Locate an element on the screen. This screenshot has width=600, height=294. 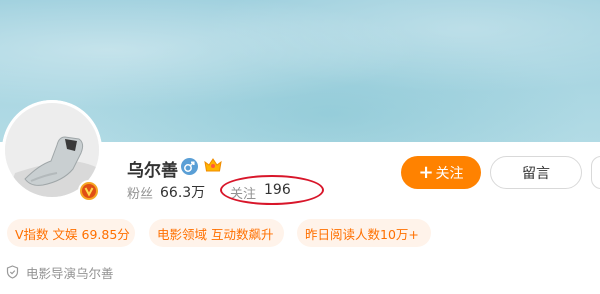
tag-label: 昨日阅读人数10万+ is located at coordinates (362, 234).